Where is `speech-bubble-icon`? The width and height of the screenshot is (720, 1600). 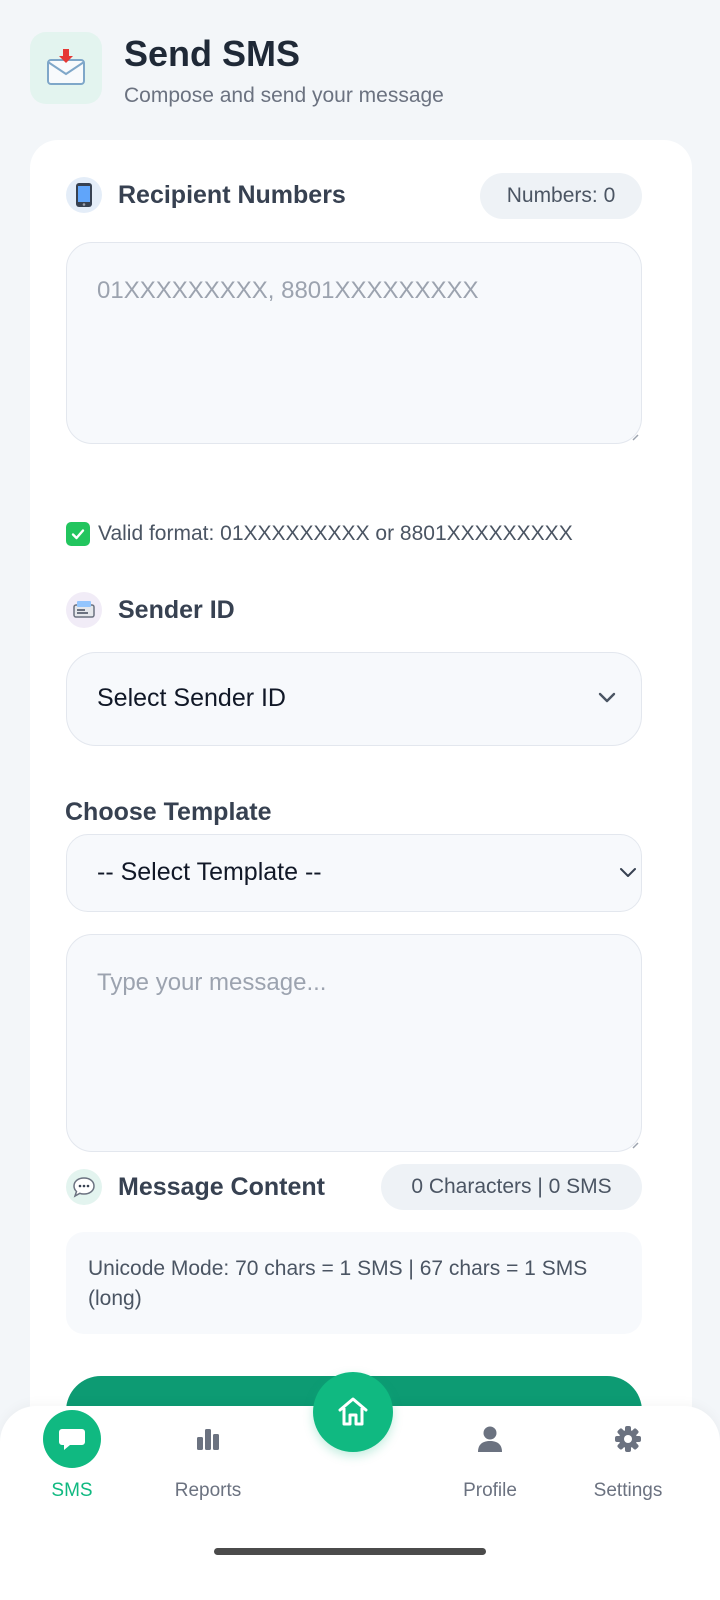
speech-bubble-icon is located at coordinates (84, 1187).